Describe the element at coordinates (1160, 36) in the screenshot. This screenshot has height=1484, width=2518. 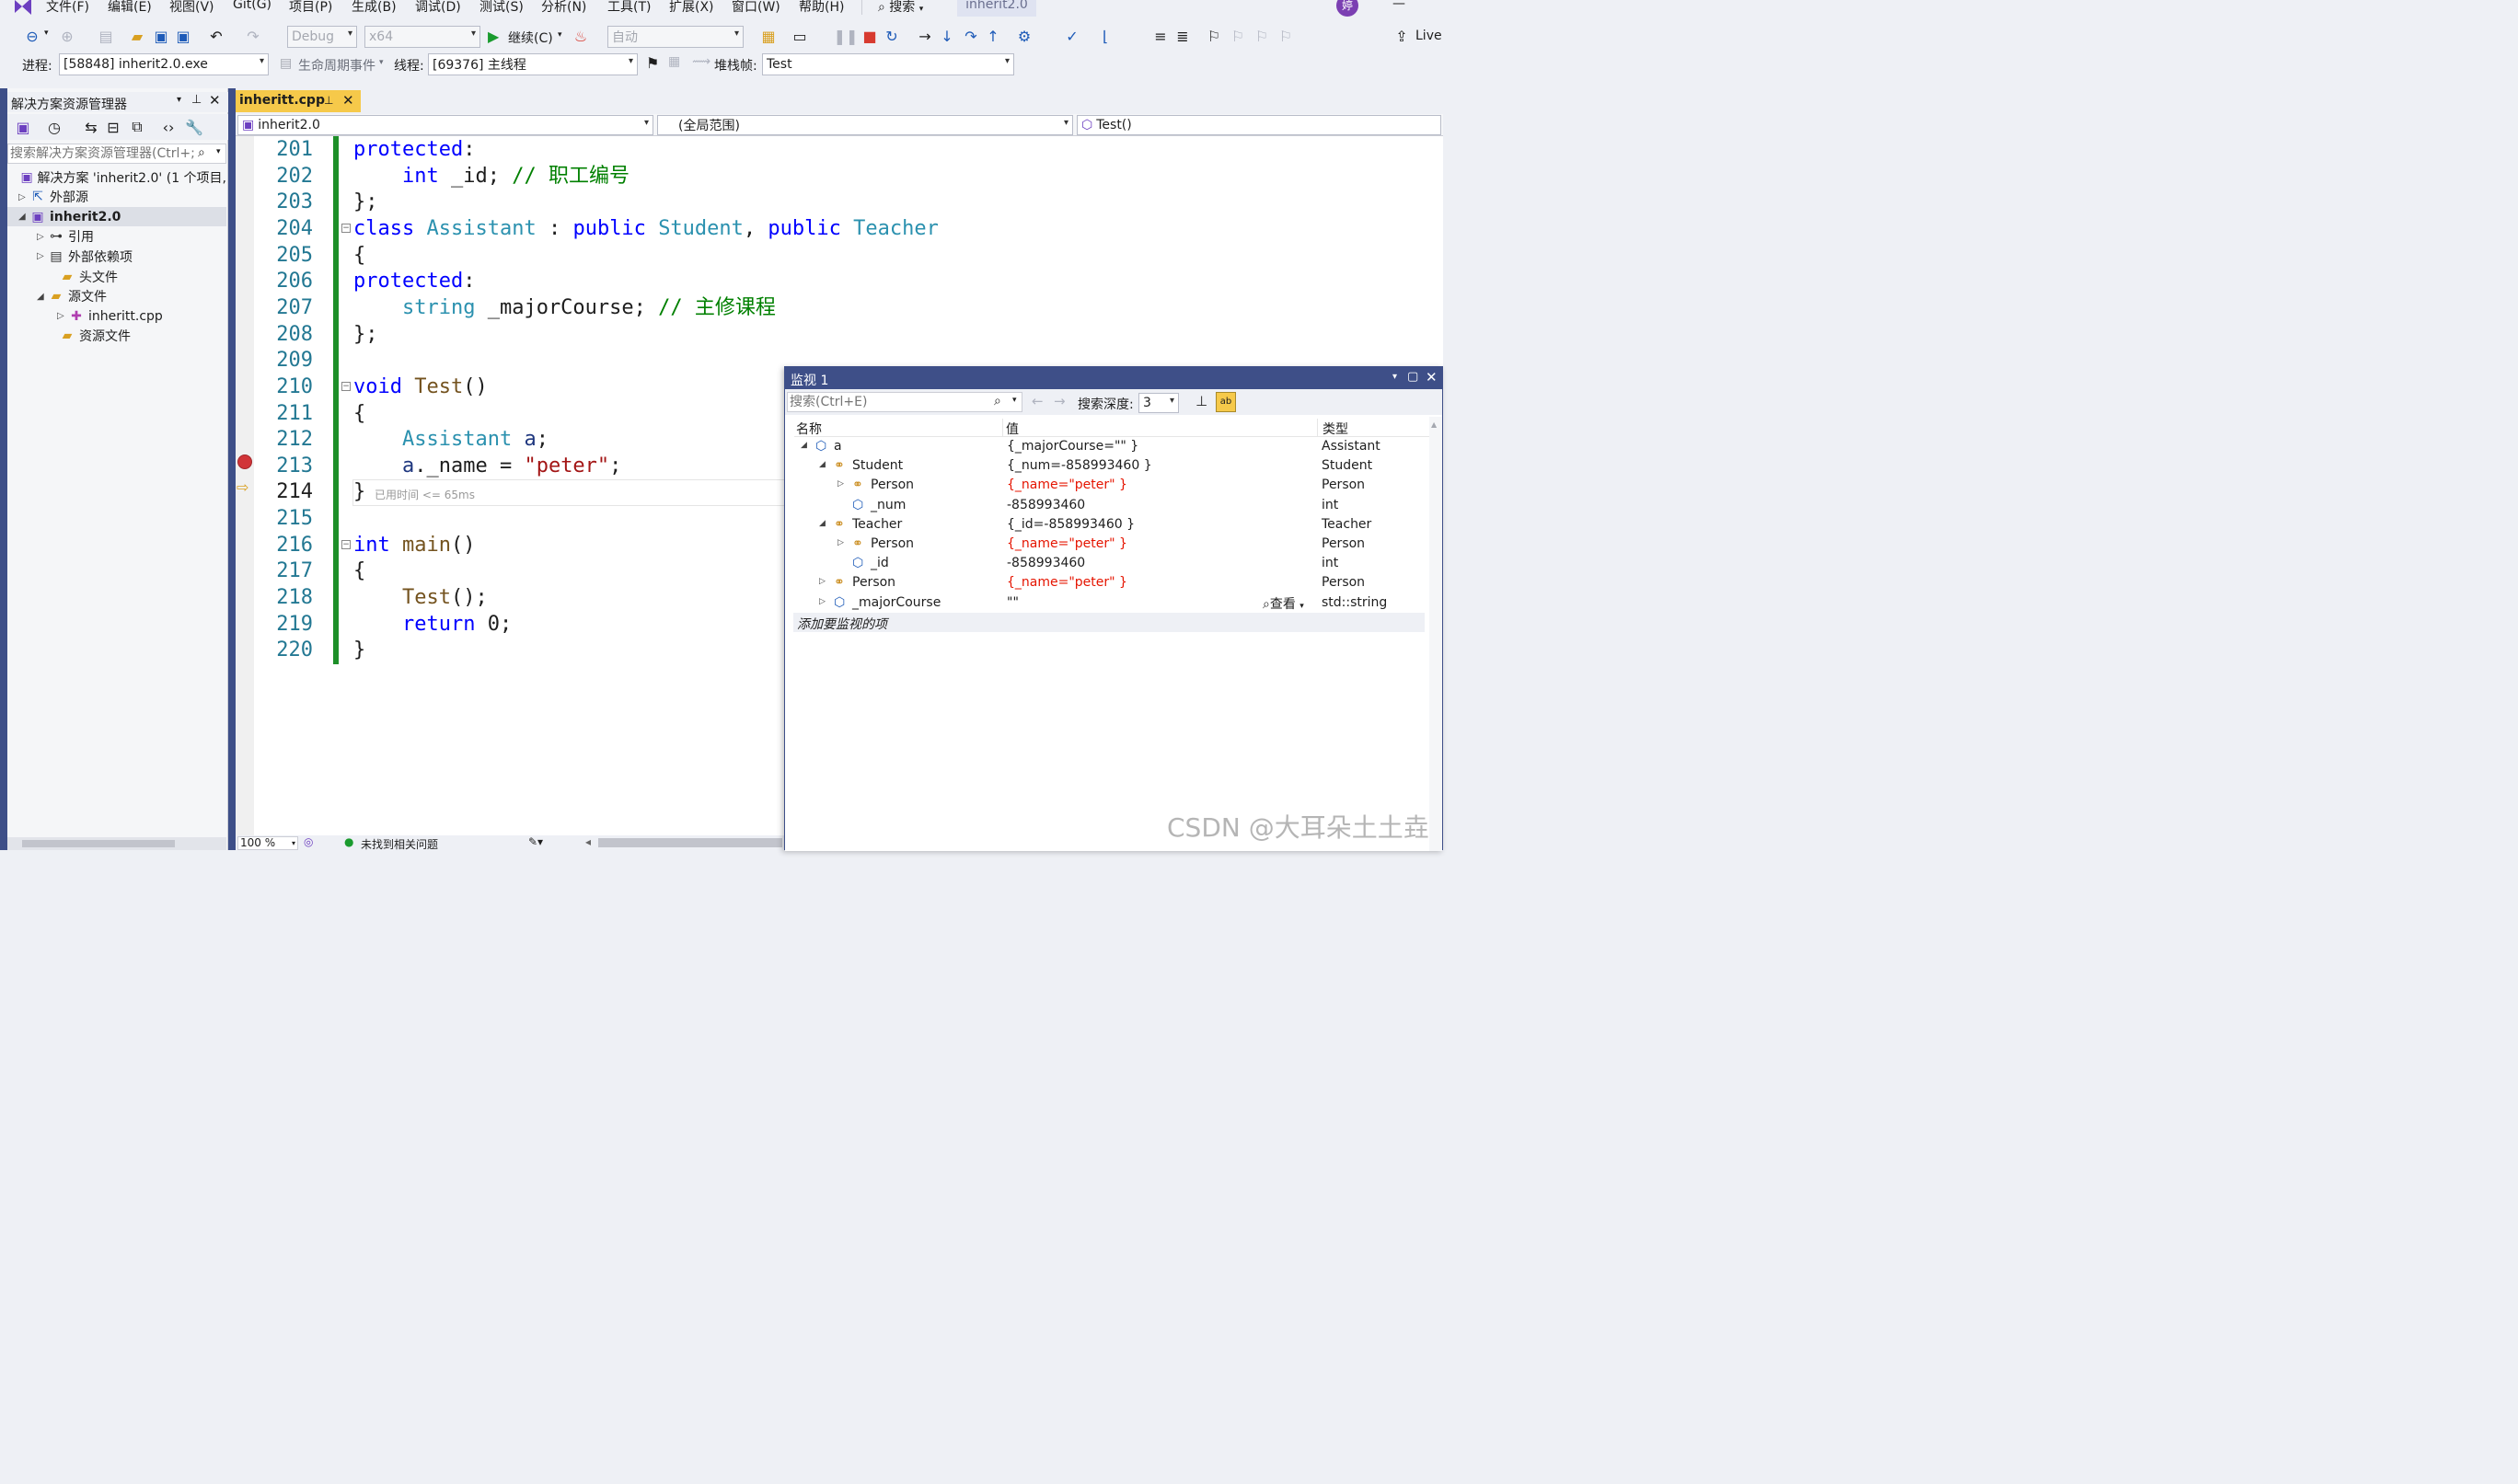
I see `indent-icon: ≡` at that location.